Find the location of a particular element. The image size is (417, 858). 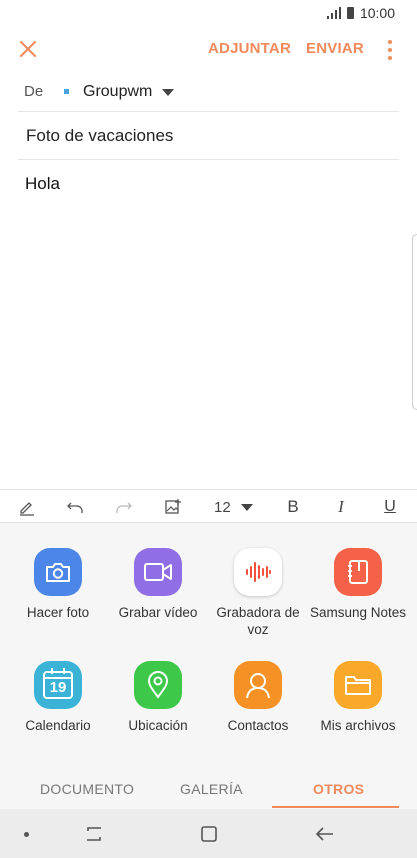

contacts-option: Contactos is located at coordinates (258, 697).